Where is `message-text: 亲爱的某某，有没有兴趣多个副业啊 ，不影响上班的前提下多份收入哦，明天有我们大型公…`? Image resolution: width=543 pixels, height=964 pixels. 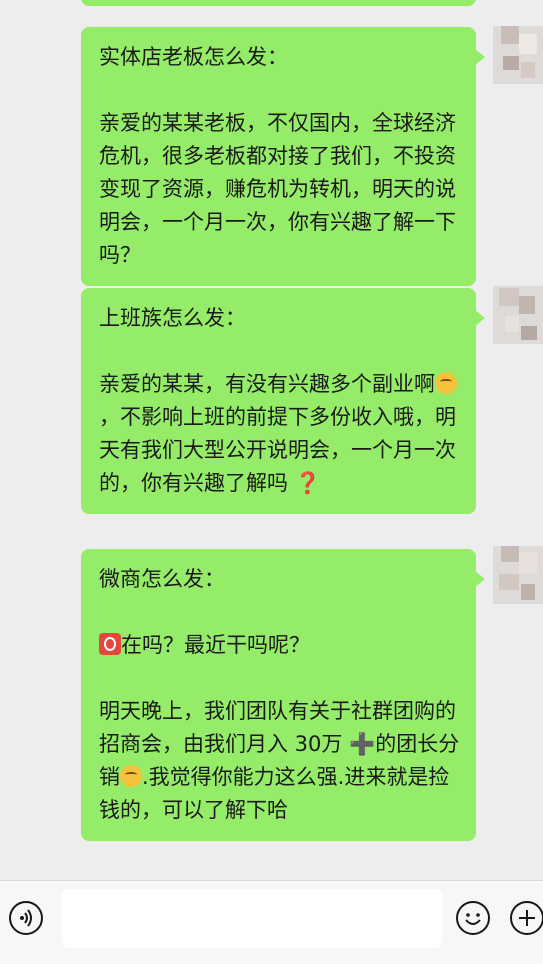 message-text: 亲爱的某某，有没有兴趣多个副业啊 ，不影响上班的前提下多份收入哦，明天有我们大型公… is located at coordinates (279, 434).